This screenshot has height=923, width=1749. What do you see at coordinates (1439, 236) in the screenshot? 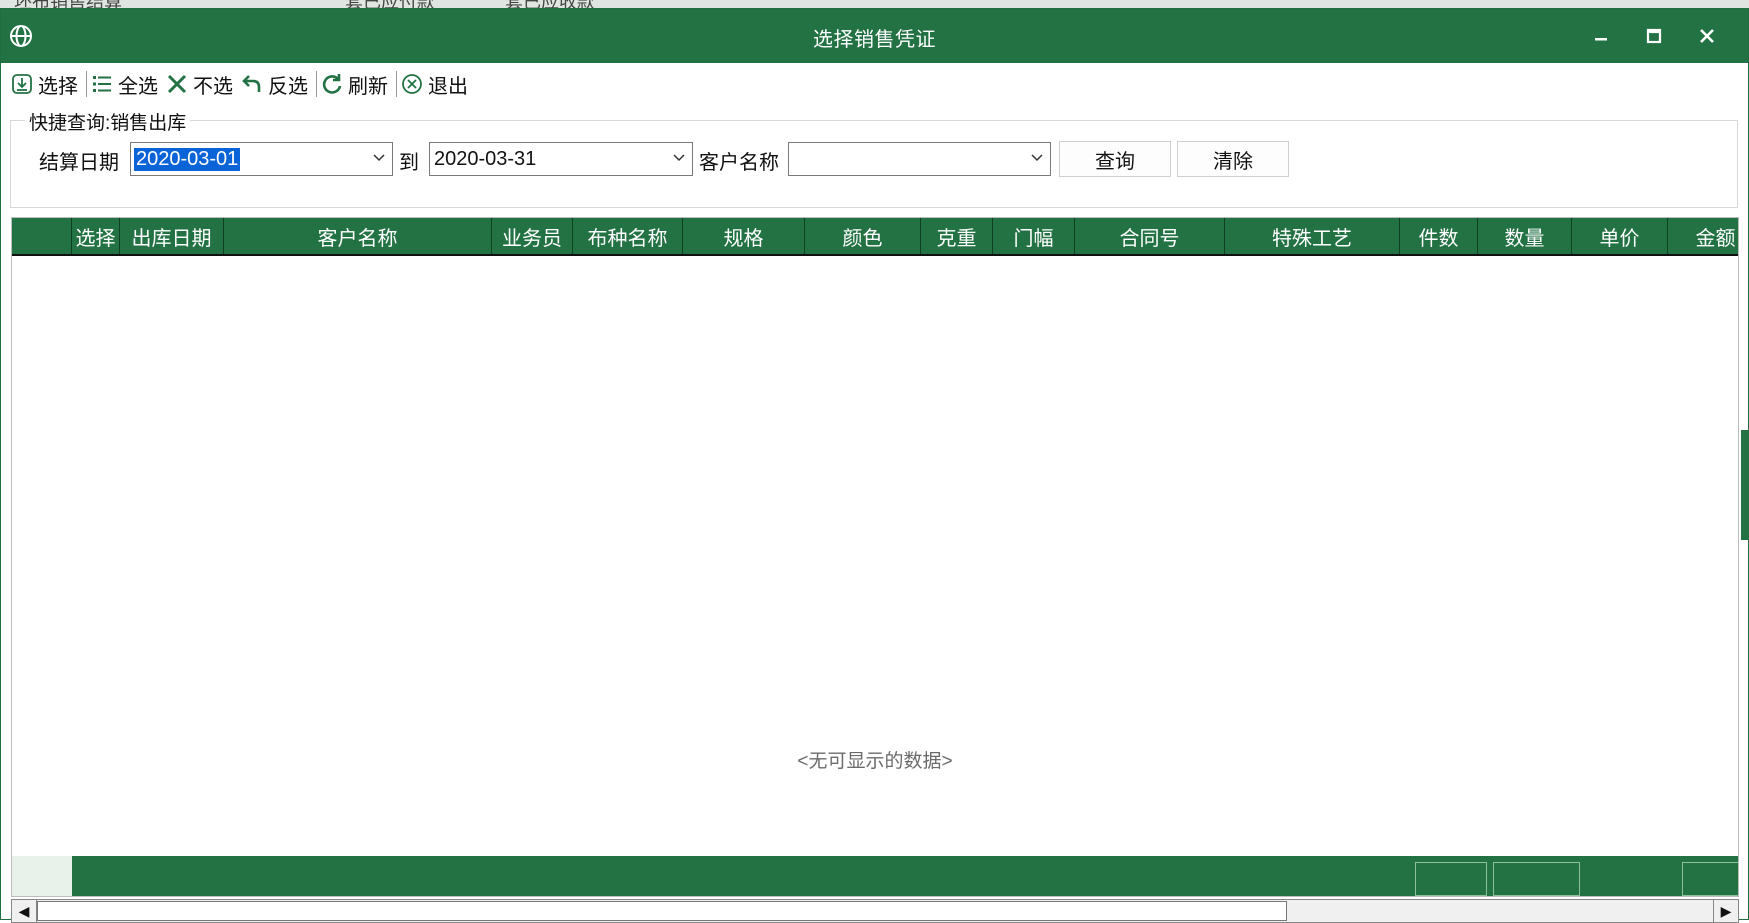
I see `column-header-pieces: 件数` at bounding box center [1439, 236].